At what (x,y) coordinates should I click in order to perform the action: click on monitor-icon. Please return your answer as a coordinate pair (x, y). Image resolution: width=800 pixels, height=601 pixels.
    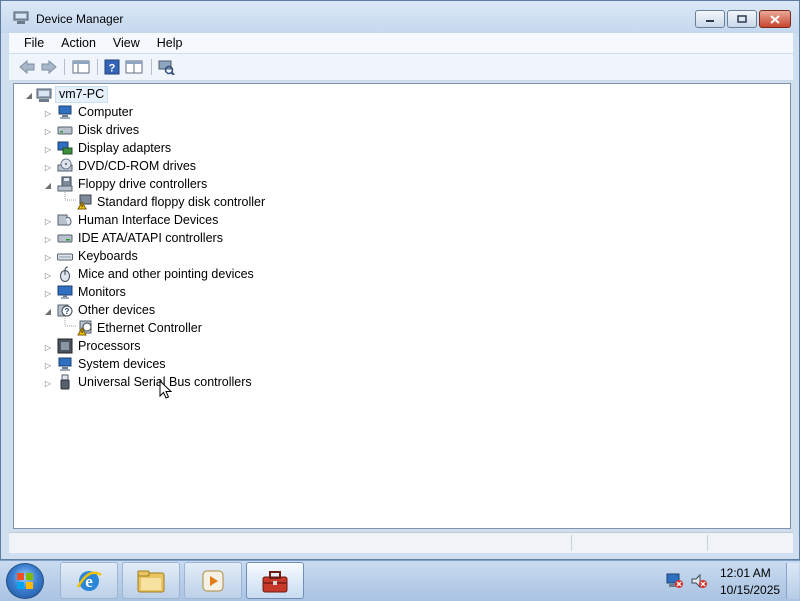
    Looking at the image, I should click on (65, 292).